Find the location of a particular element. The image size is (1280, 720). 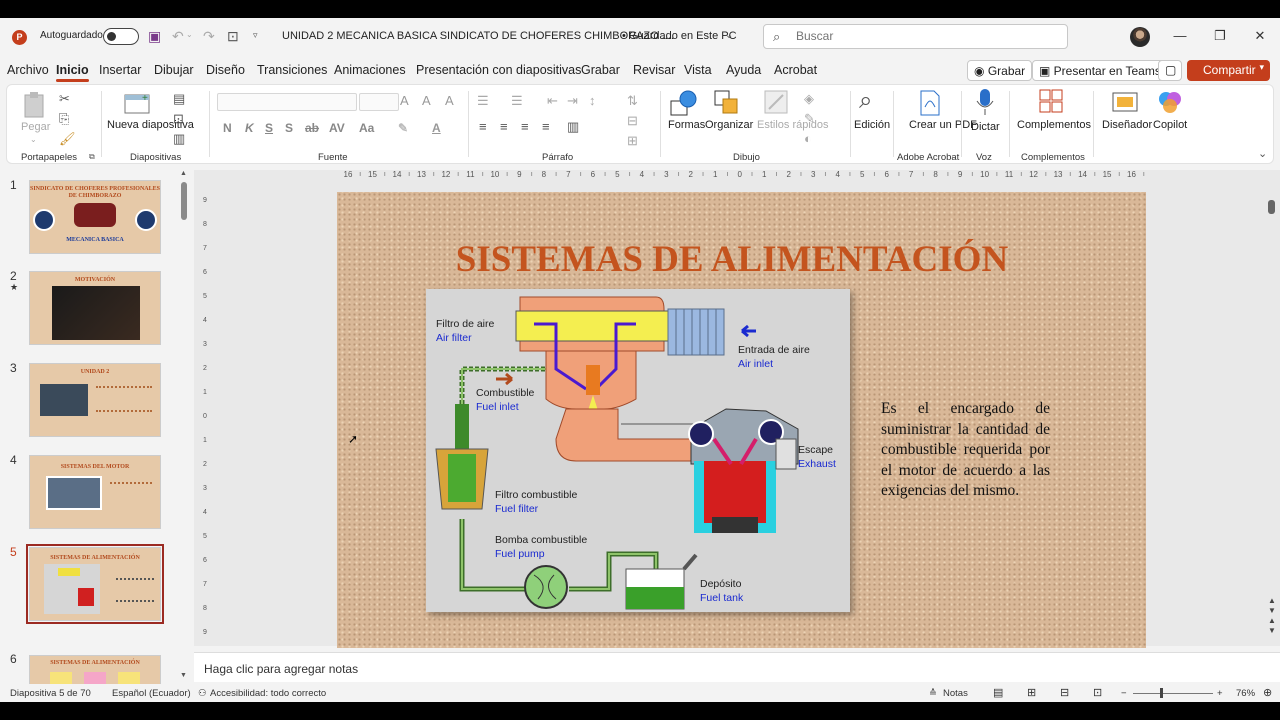

decrease-indent-icon: ⇤ is located at coordinates (552, 101).